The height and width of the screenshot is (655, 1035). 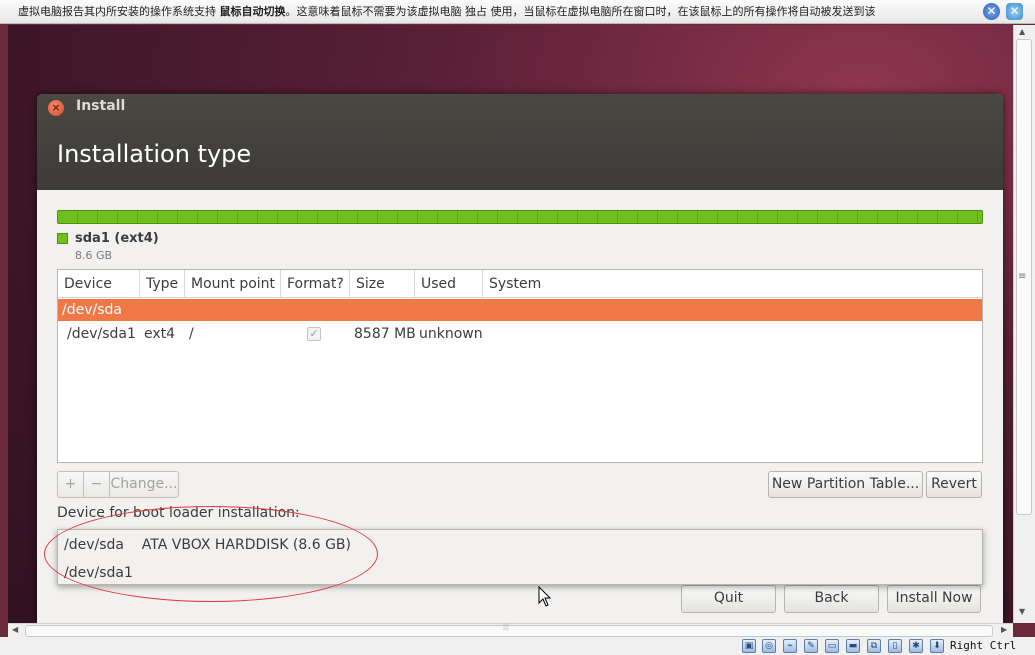 What do you see at coordinates (520, 142) in the screenshot?
I see `window-titlebar: × Install Installation type` at bounding box center [520, 142].